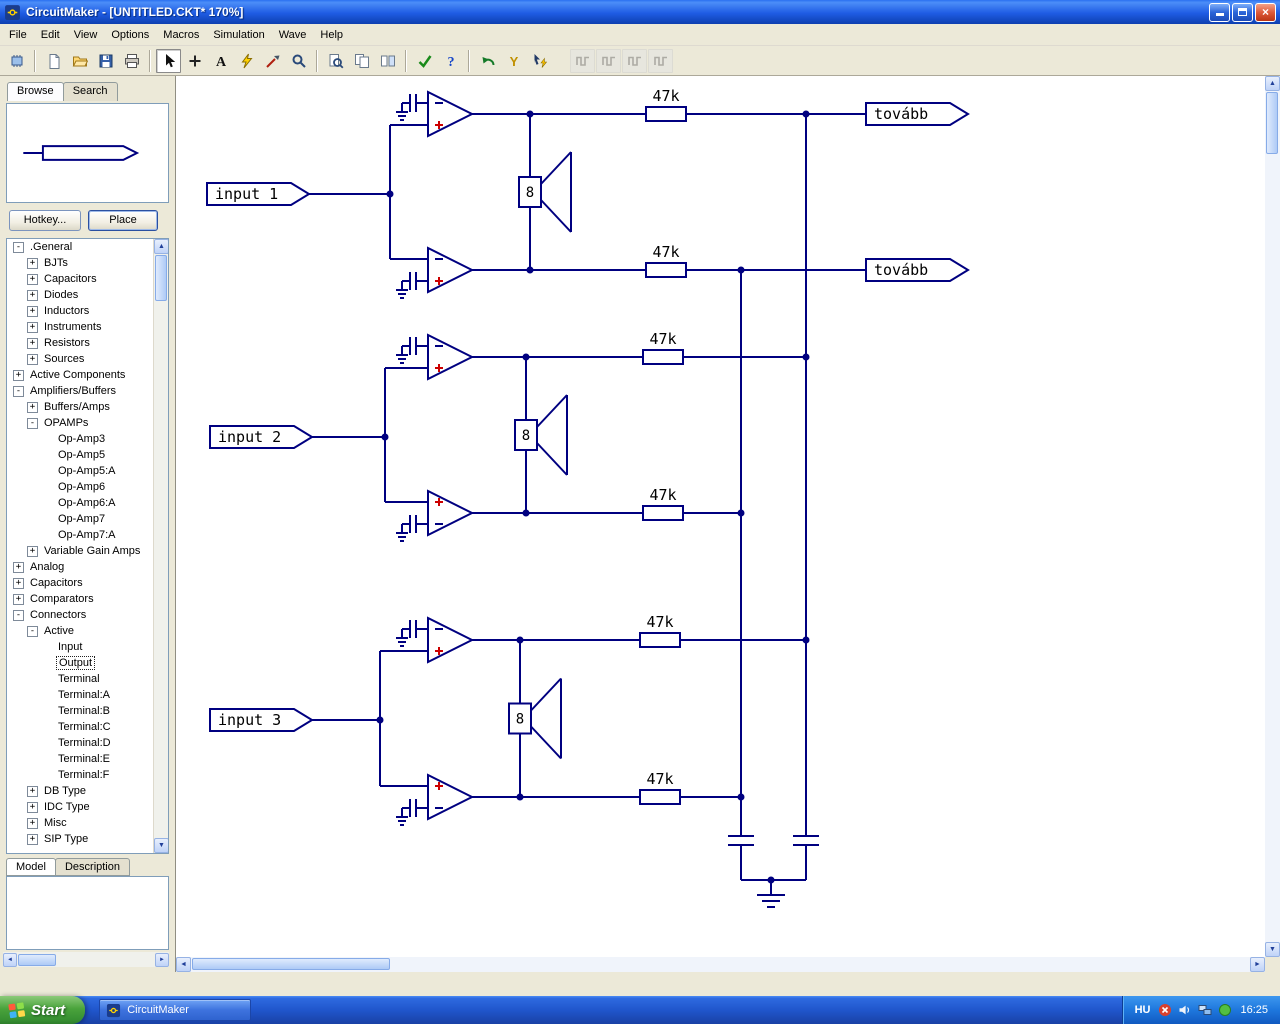 The image size is (1280, 1024). What do you see at coordinates (80, 407) in the screenshot?
I see `tree-item-buffers-amps: + Buffers/Amps` at bounding box center [80, 407].